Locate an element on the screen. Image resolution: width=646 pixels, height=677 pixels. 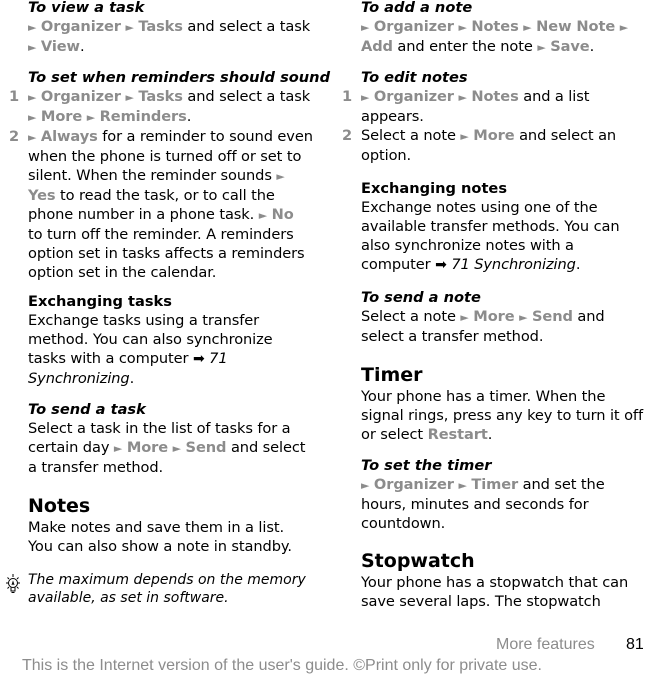
heading-send-note: To send a note is located at coordinates (421, 297).